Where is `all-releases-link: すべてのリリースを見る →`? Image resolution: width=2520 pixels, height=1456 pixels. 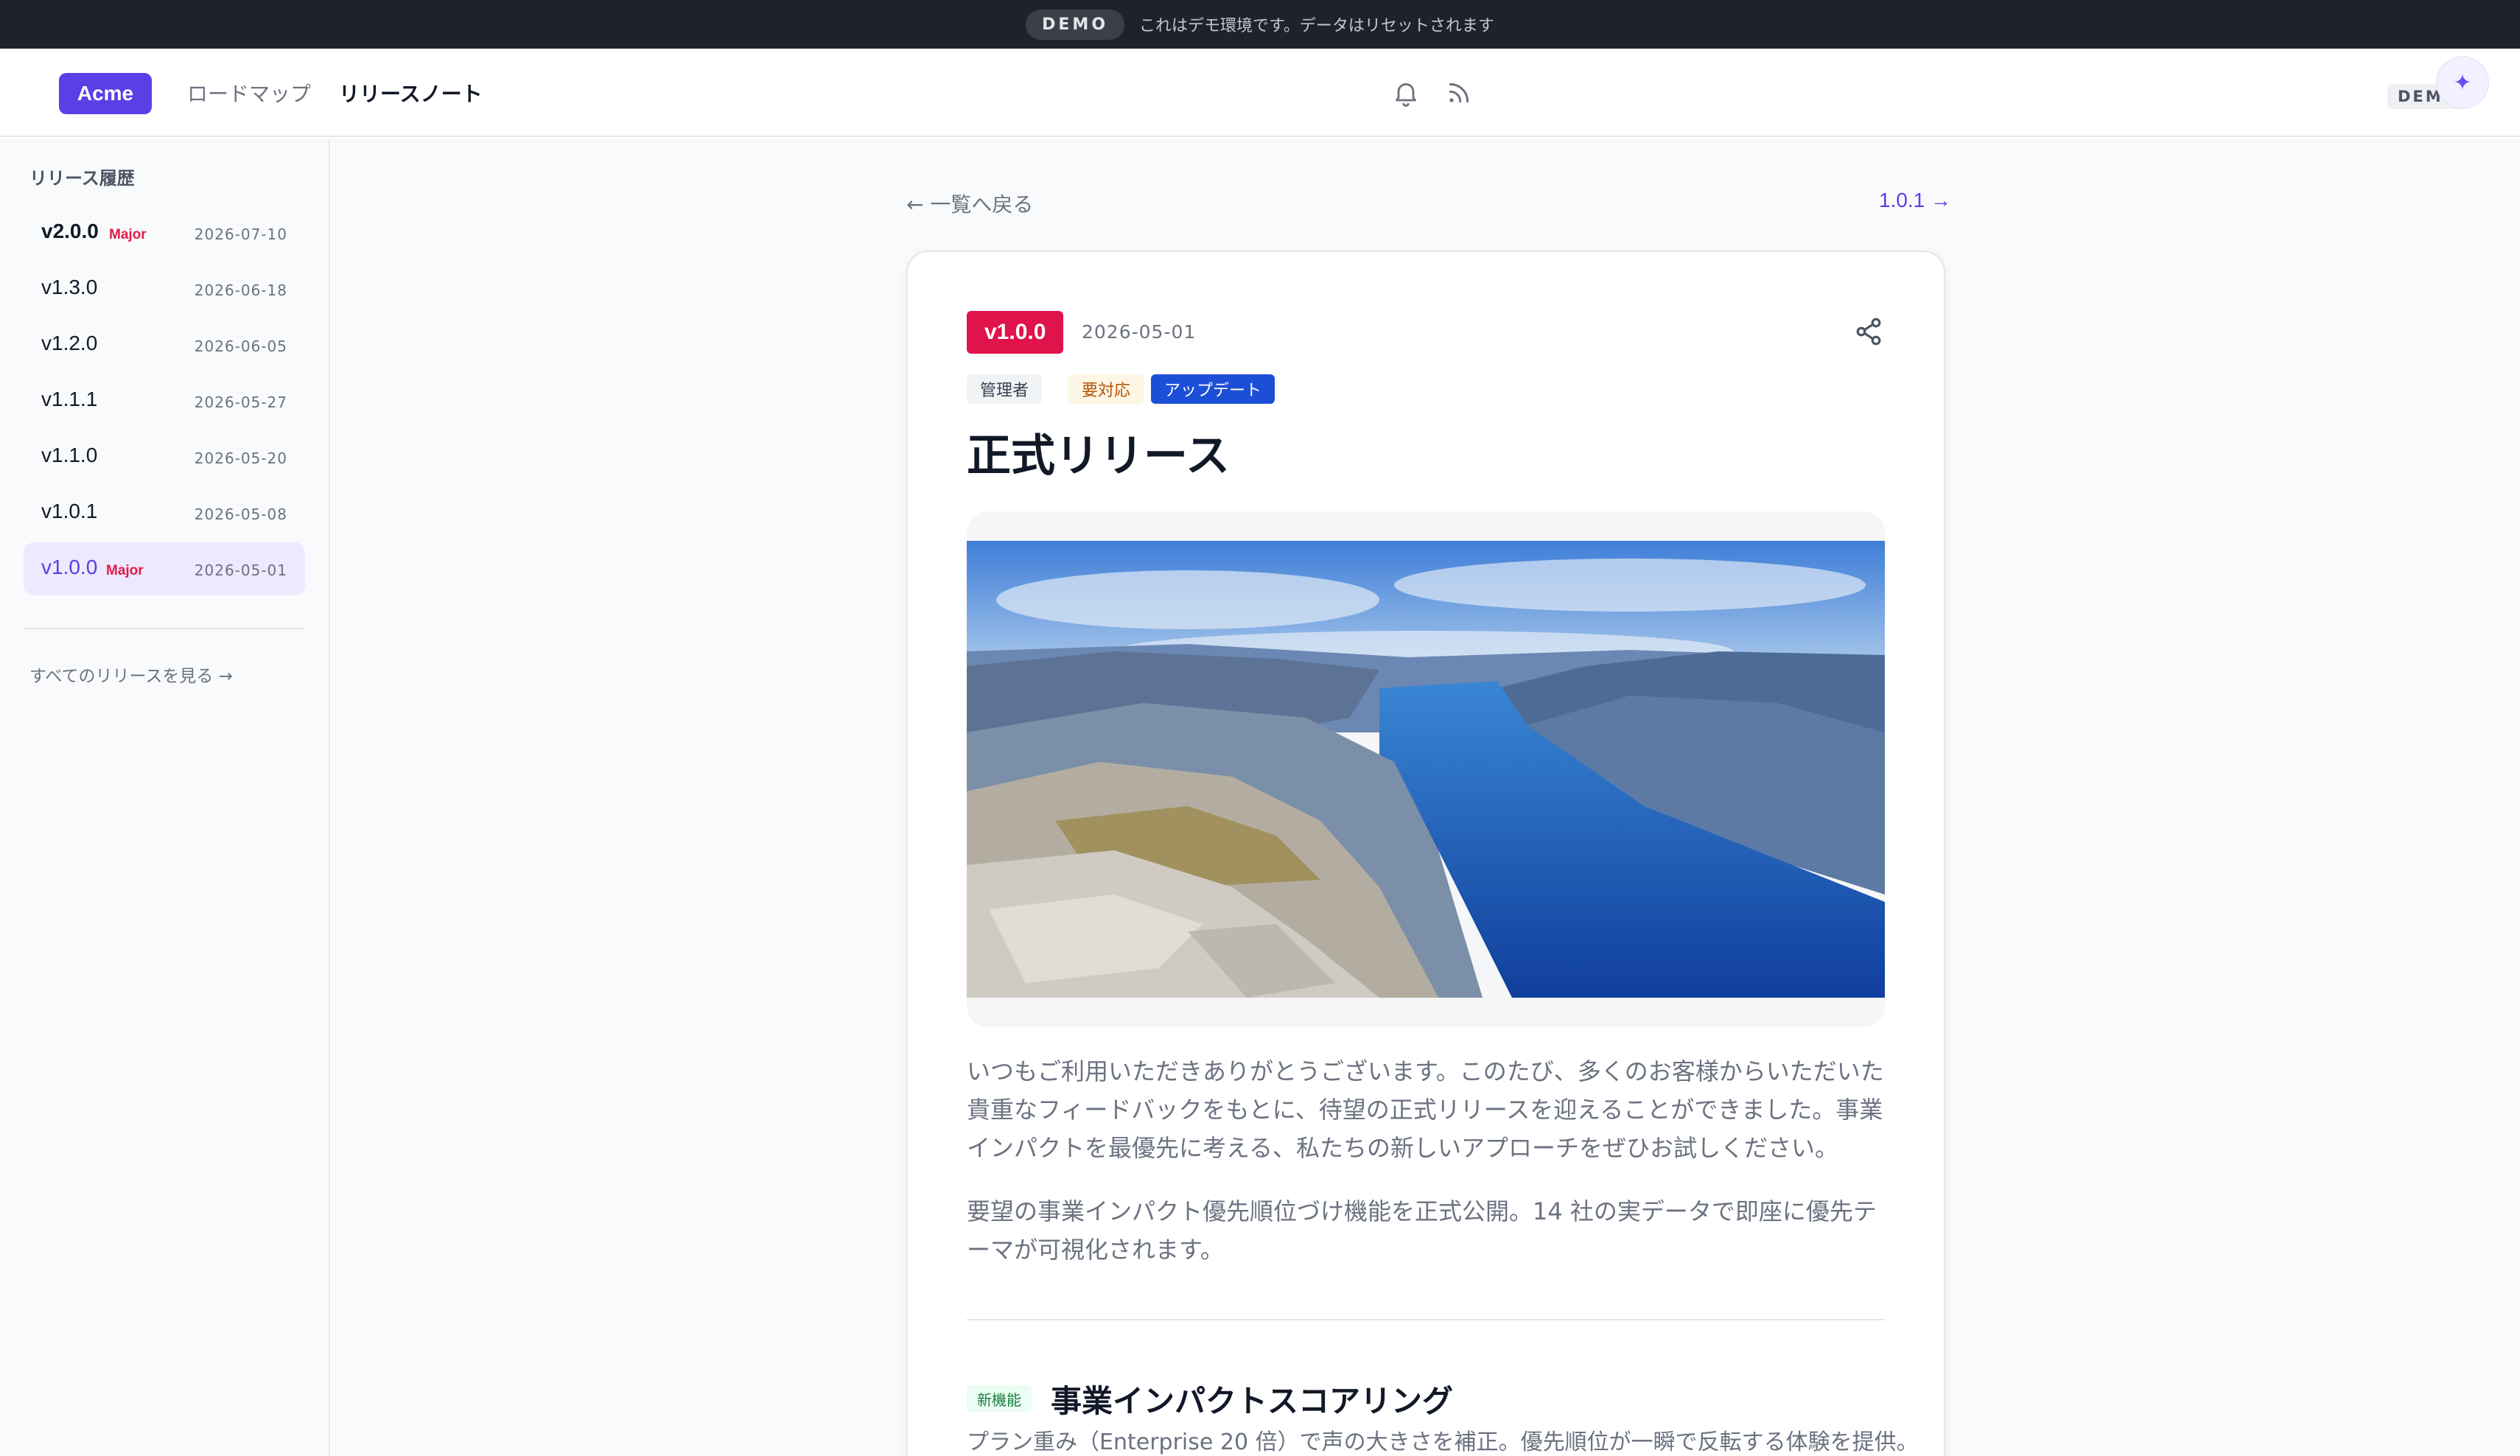 all-releases-link: すべてのリリースを見る → is located at coordinates (131, 674).